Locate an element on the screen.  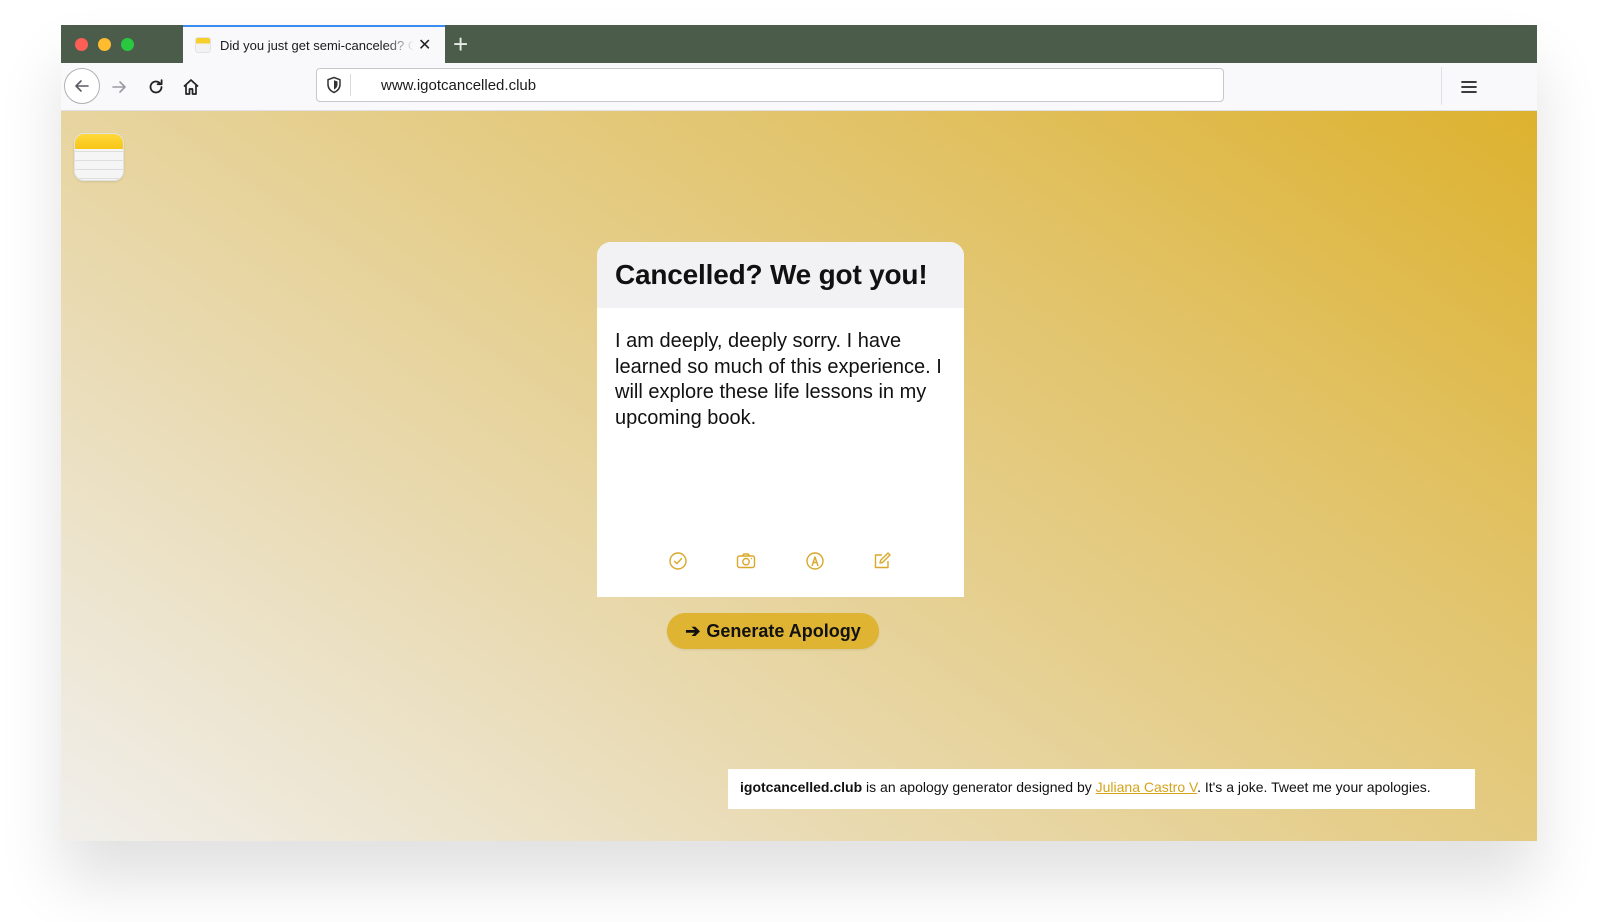
toolbar-separator is located at coordinates (1441, 86).